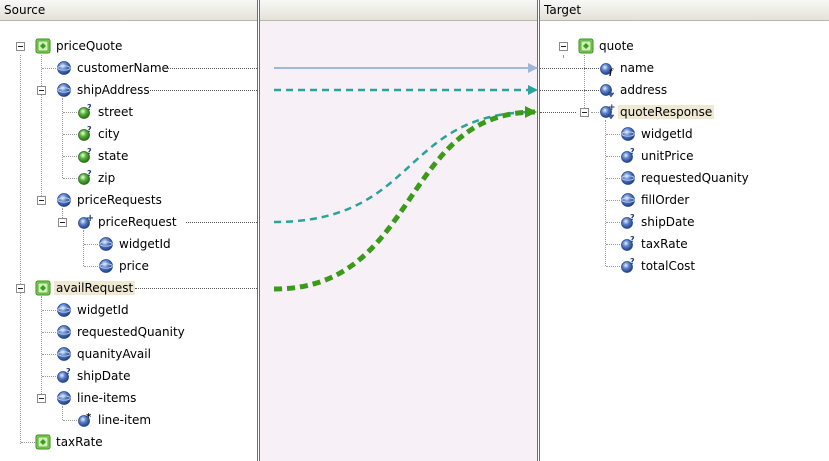 This screenshot has width=829, height=461. Describe the element at coordinates (643, 90) in the screenshot. I see `target-node-address: address` at that location.